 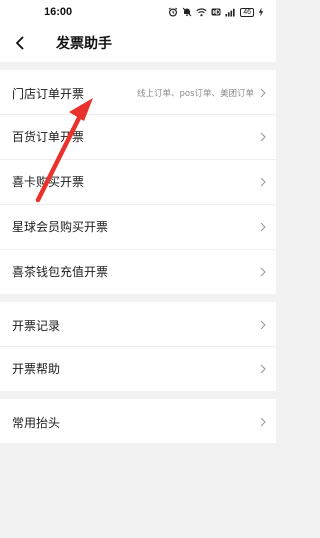 I want to click on menu-item-wallet-topup-invoice: 喜茶钱包充值开票, so click(x=138, y=271).